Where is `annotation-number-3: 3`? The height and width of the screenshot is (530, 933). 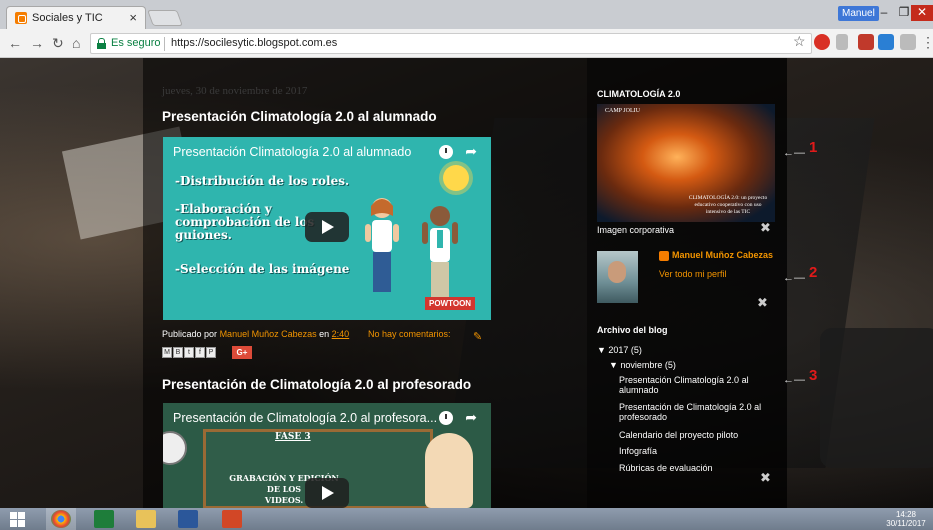 annotation-number-3: 3 is located at coordinates (813, 375).